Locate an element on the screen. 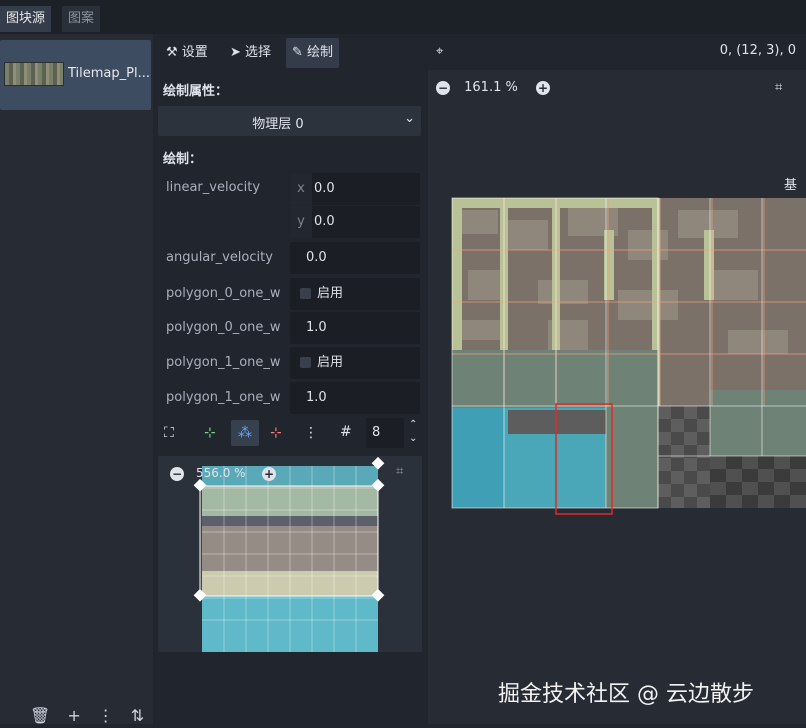 The image size is (806, 728). polygon-editor-viewport: − 556.0 % + ⌗ is located at coordinates (290, 554).